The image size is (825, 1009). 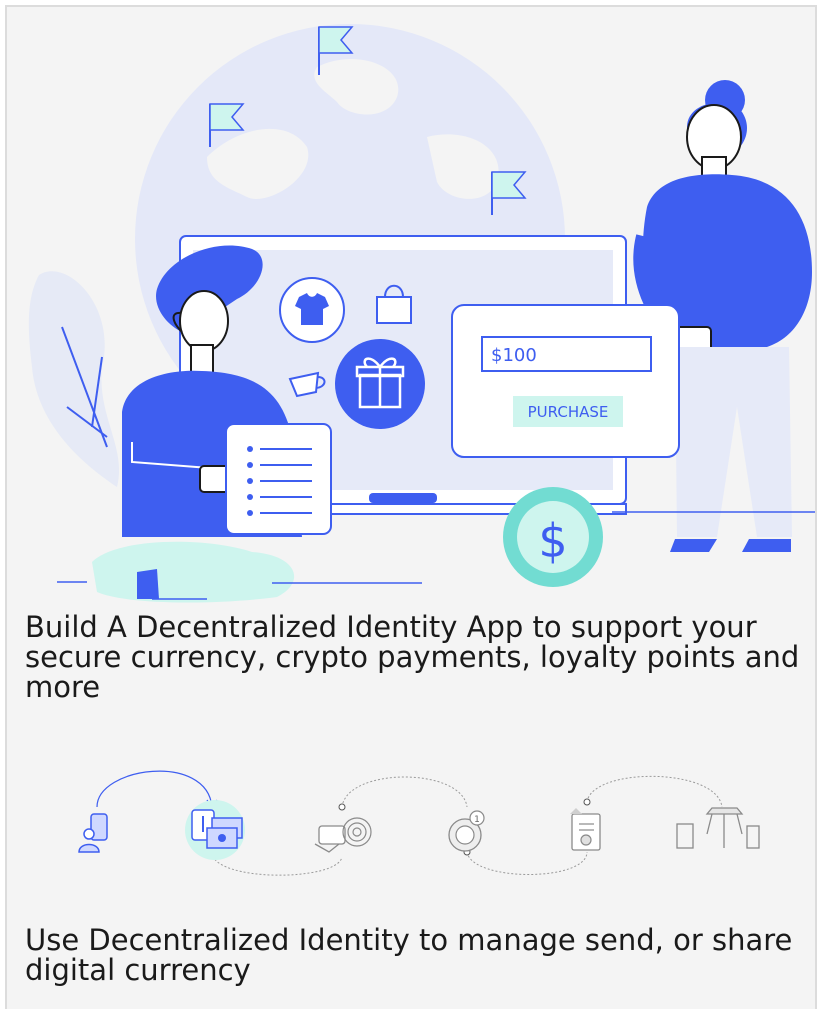 What do you see at coordinates (477, 820) in the screenshot?
I see `badge-number: 1` at bounding box center [477, 820].